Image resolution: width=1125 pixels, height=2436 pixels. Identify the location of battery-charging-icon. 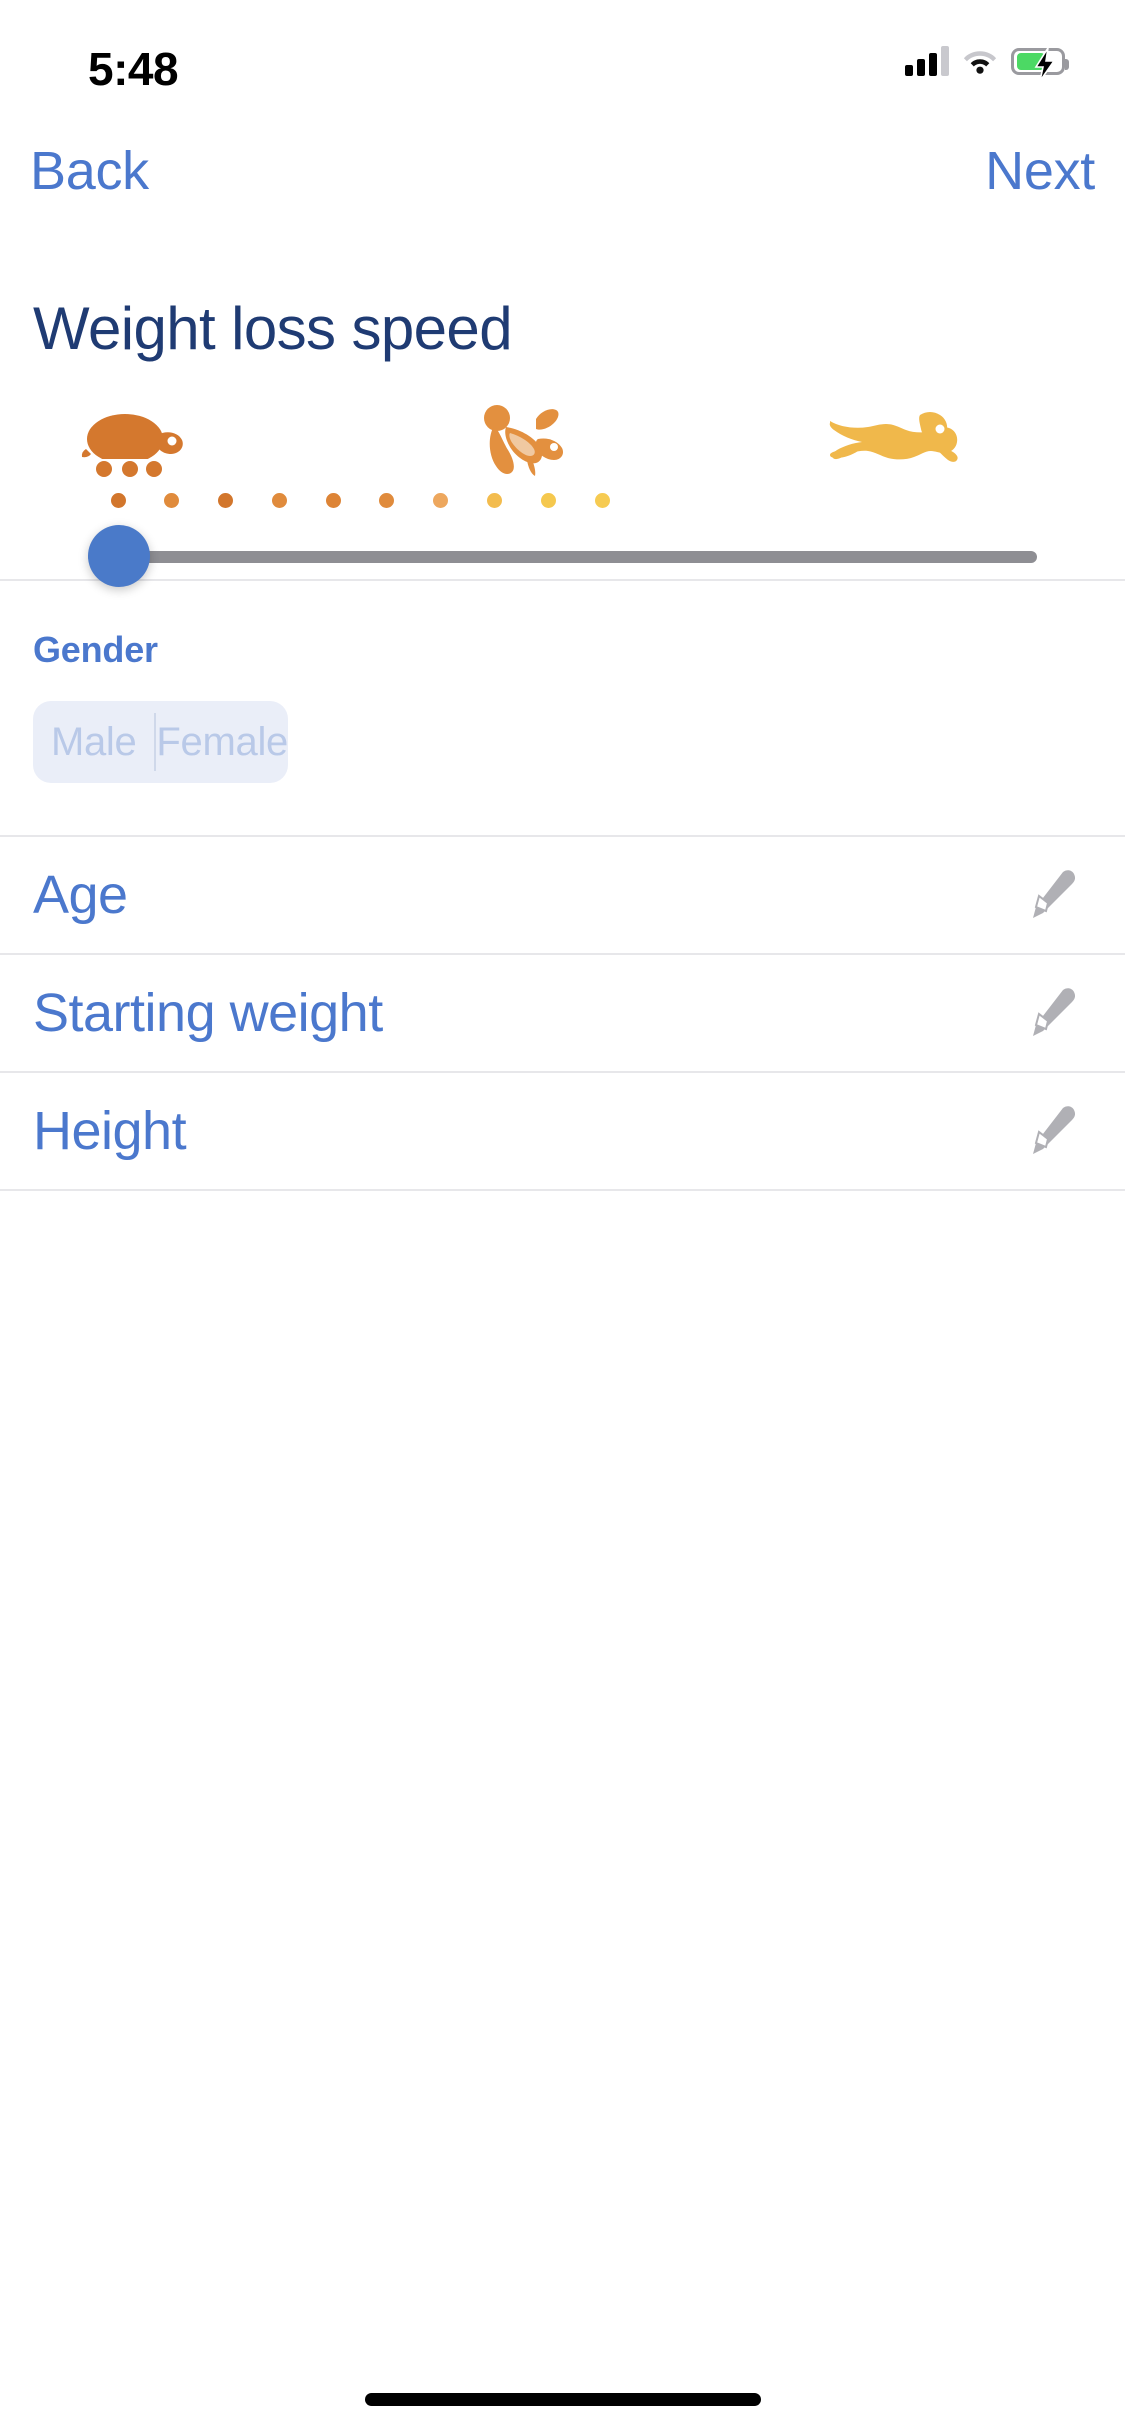
(1040, 64).